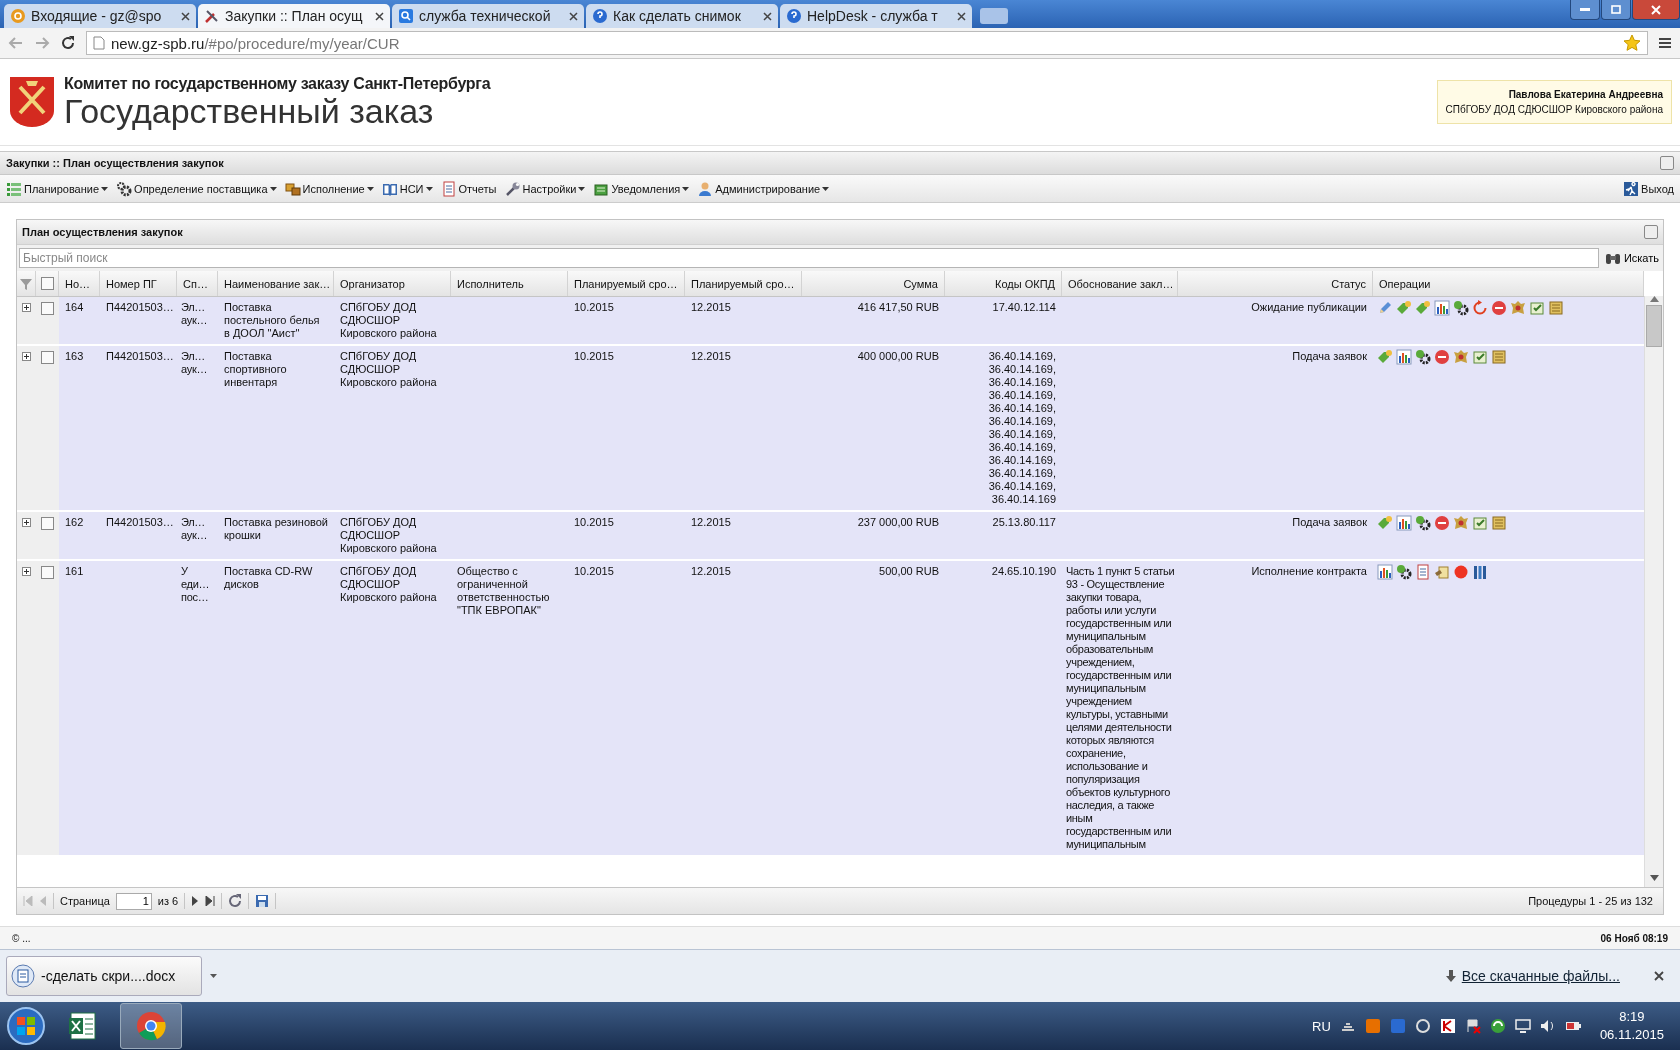  What do you see at coordinates (407, 188) in the screenshot?
I see `menu-item: НСИ` at bounding box center [407, 188].